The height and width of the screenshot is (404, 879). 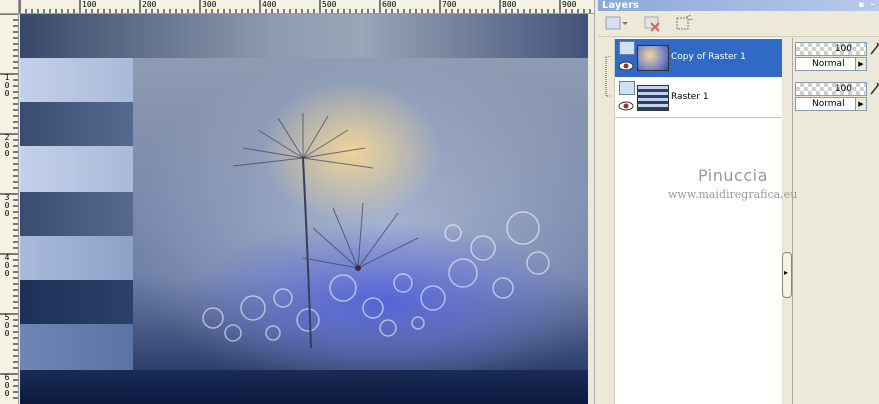 I want to click on layer-properties-column: 100 Normal ▶ 100 Normal ▶, so click(x=835, y=221).